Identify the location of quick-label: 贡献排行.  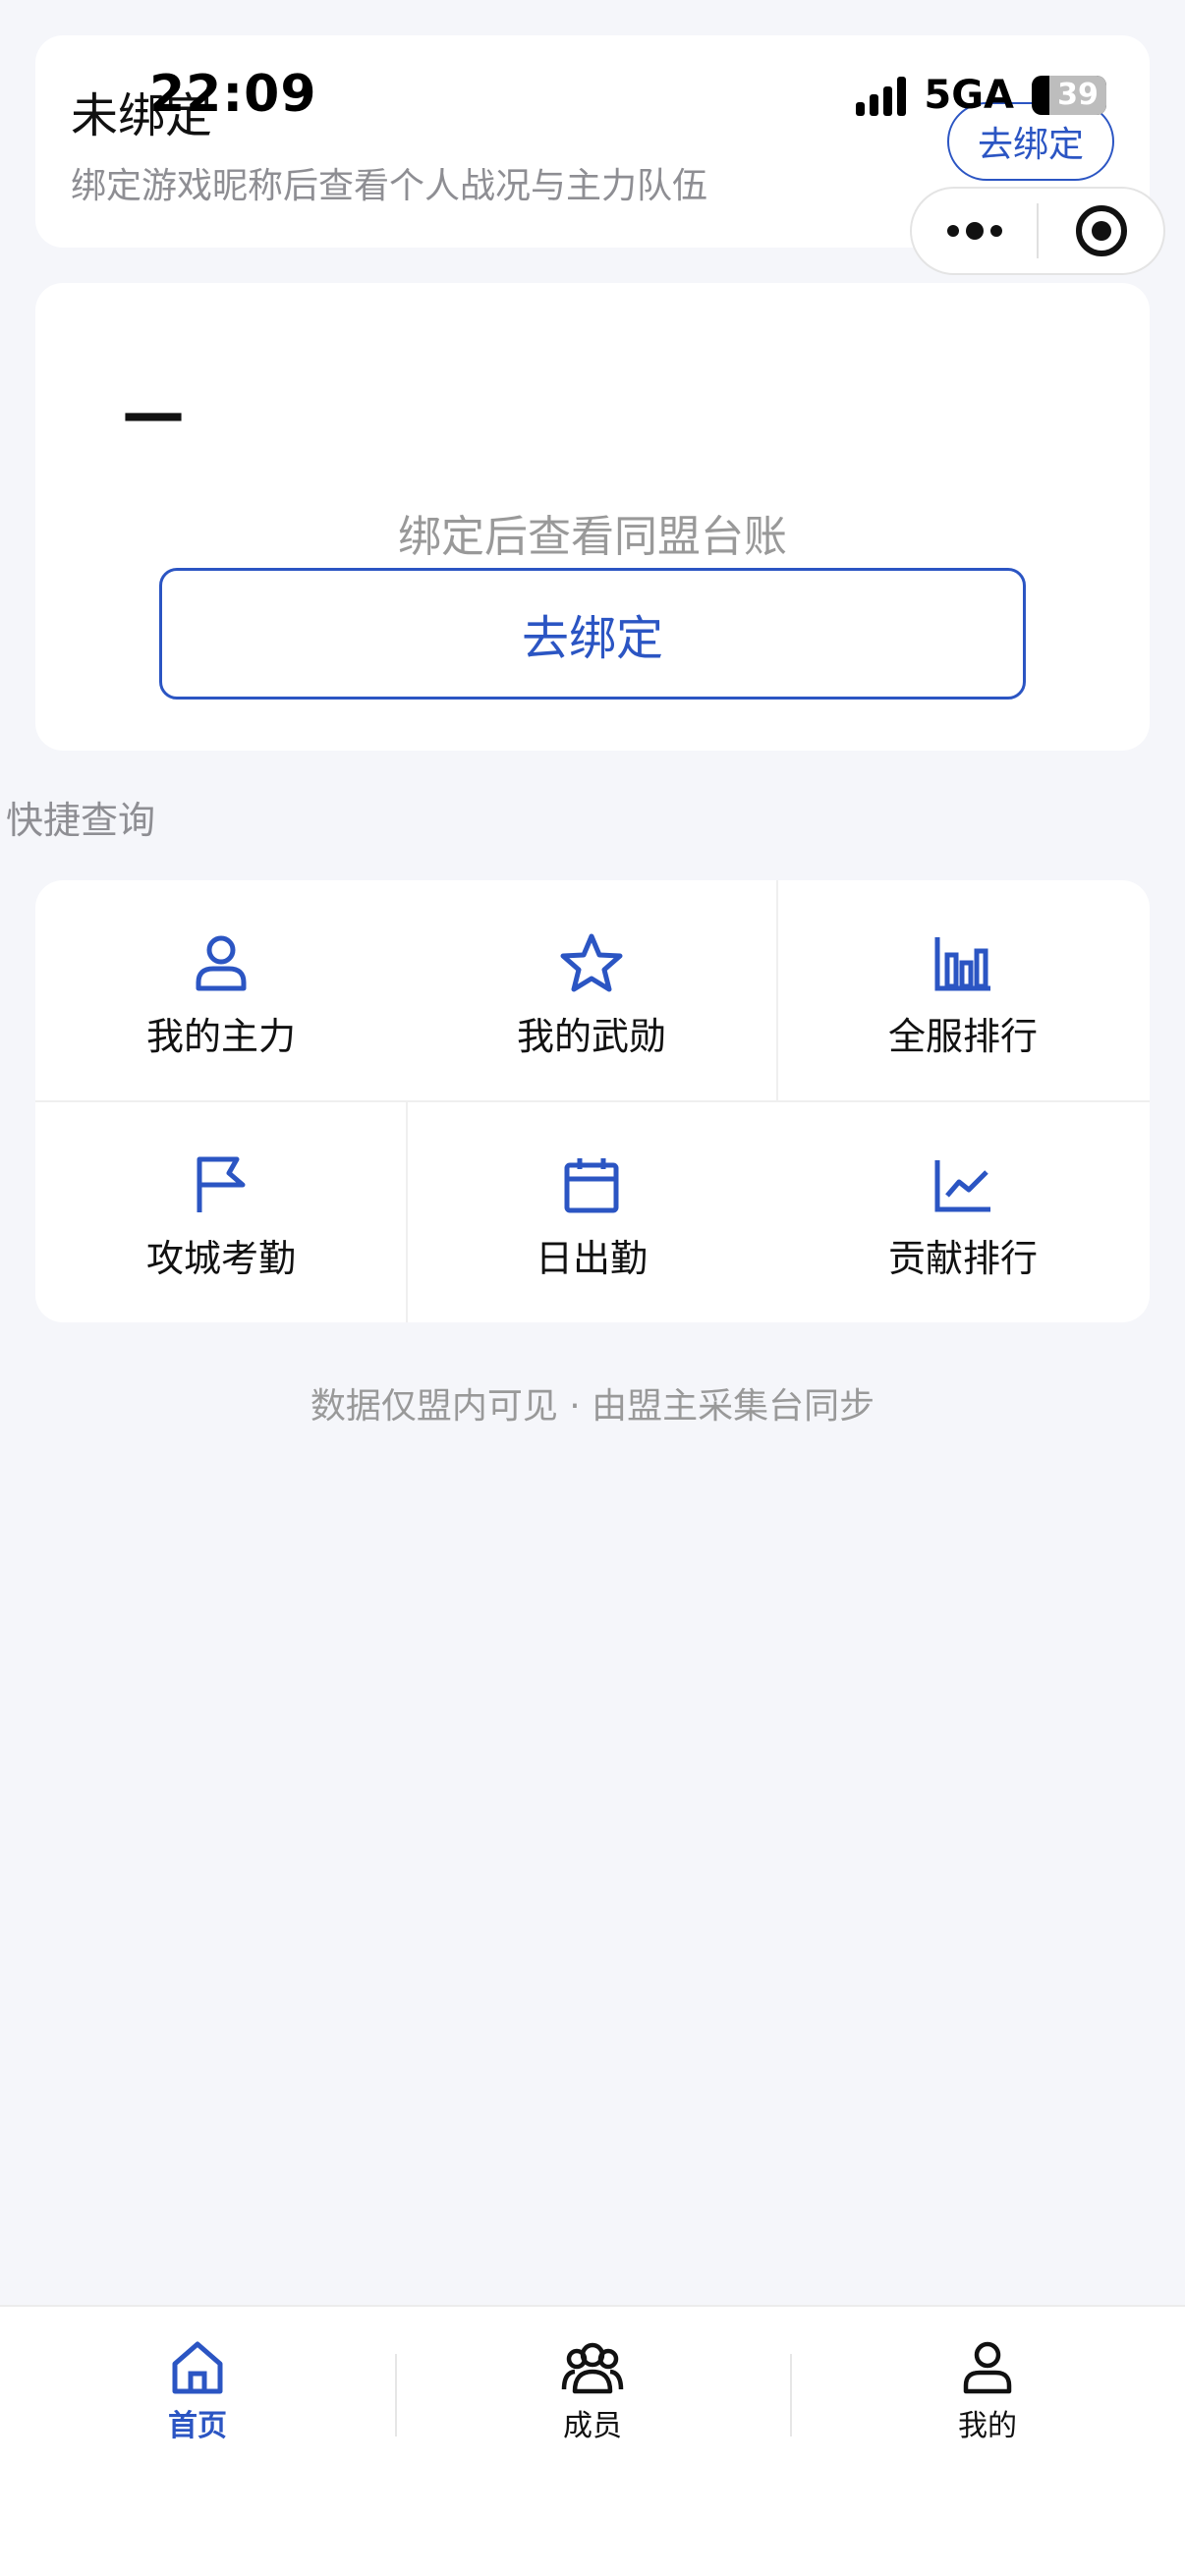
(963, 1258).